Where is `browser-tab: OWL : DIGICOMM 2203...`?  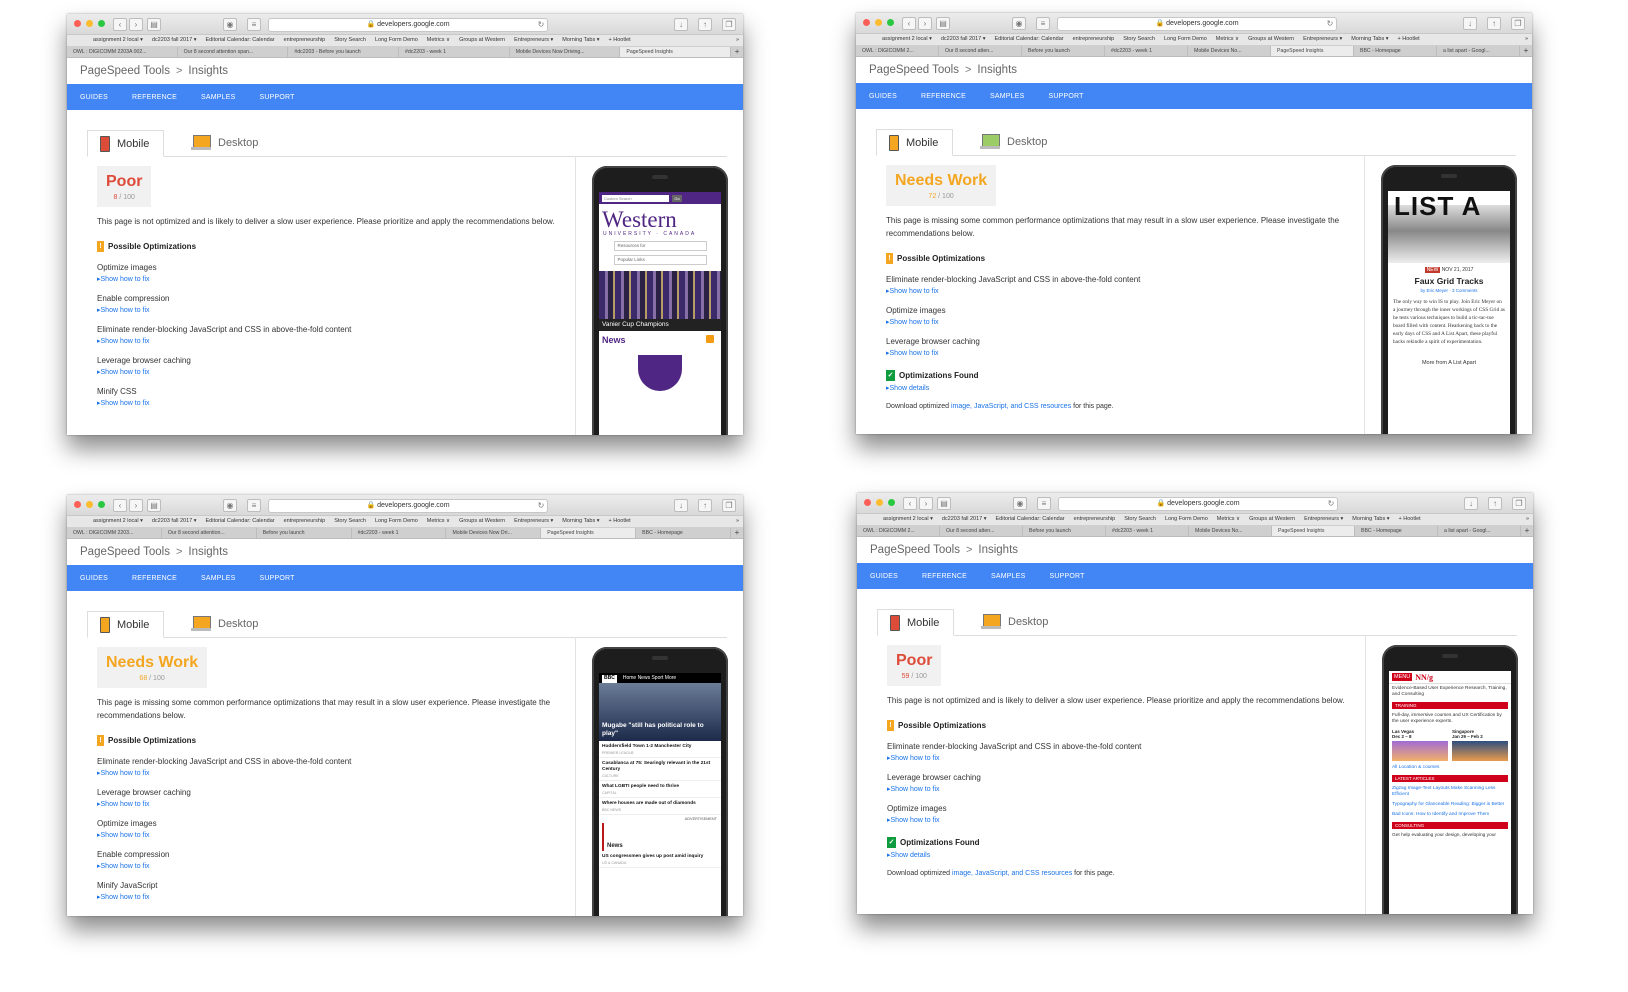
browser-tab: OWL : DIGICOMM 2203... is located at coordinates (114, 533).